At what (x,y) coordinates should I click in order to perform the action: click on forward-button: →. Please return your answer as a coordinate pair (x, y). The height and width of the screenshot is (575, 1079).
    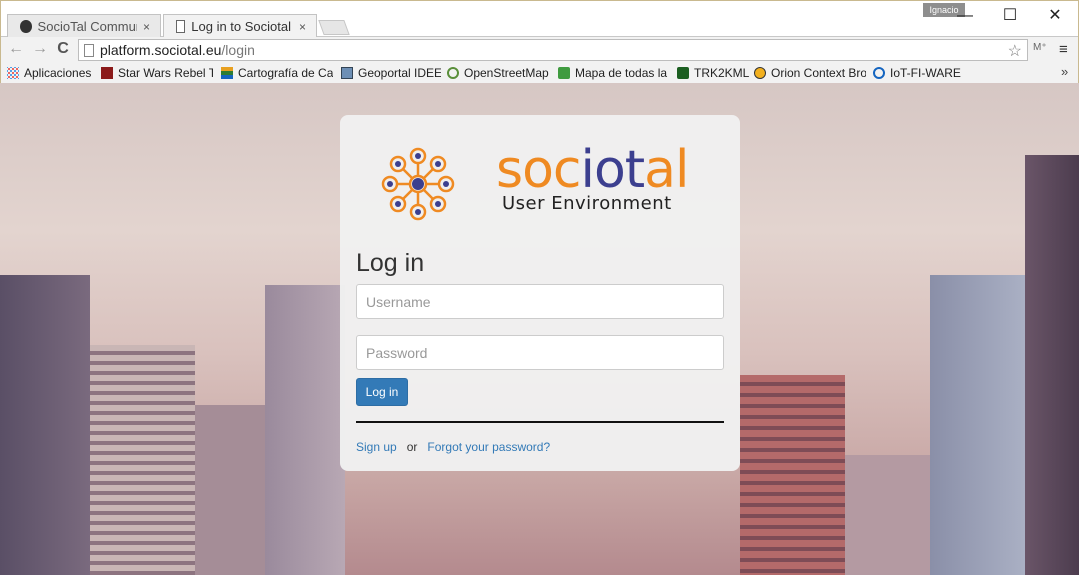
    Looking at the image, I should click on (40, 49).